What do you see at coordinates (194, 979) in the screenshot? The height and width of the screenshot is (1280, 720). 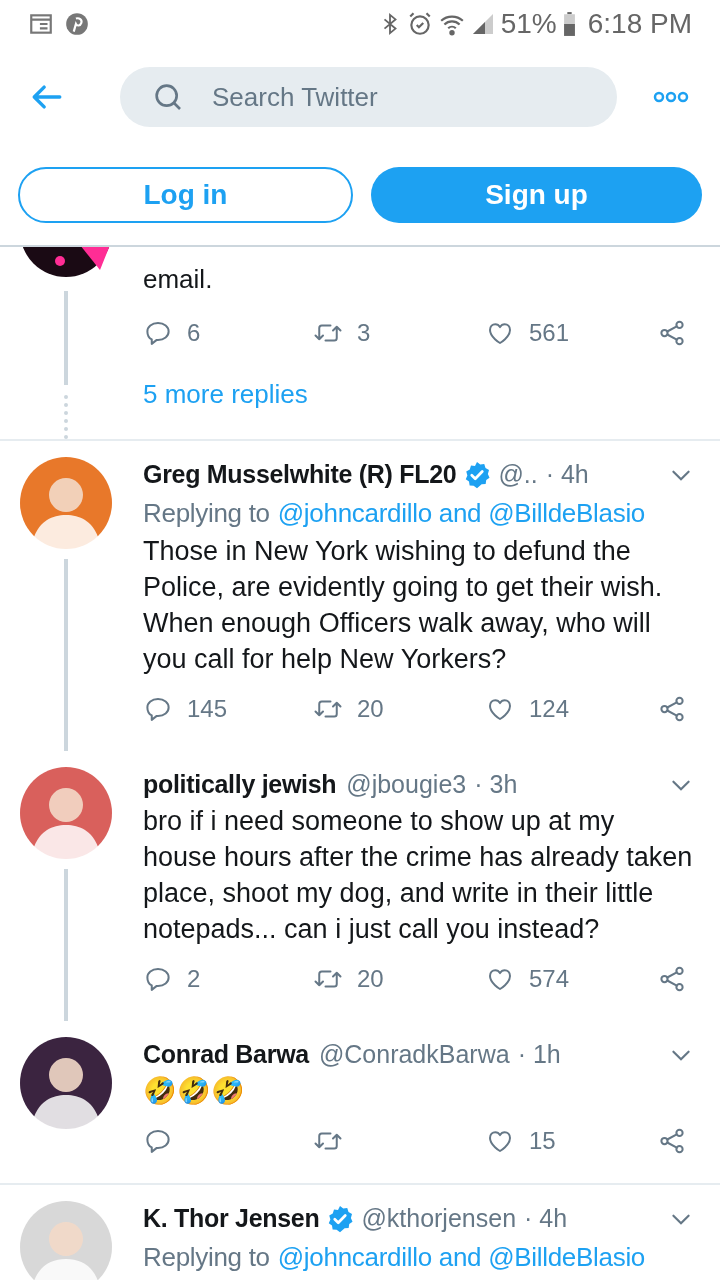 I see `reply-count: 2` at bounding box center [194, 979].